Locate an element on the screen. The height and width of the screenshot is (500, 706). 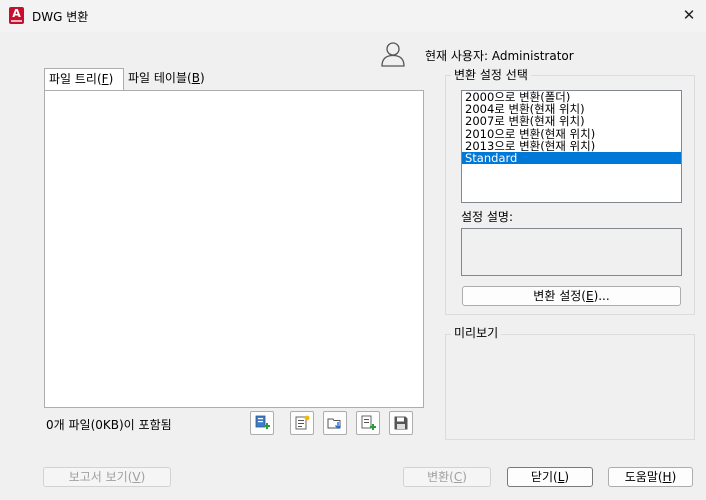
list-item: 2010으로 변환(현재 위치) is located at coordinates (571, 134).